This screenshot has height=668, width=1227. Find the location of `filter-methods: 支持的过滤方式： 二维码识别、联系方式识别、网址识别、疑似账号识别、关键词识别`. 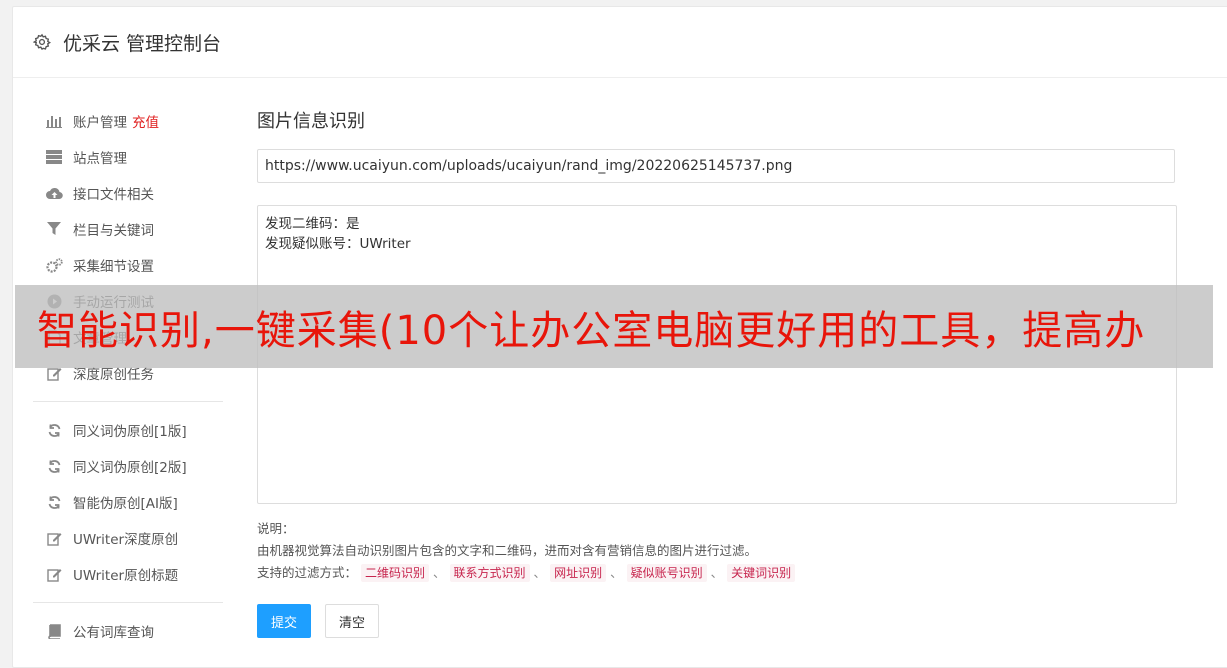

filter-methods: 支持的过滤方式： 二维码识别、联系方式识别、网址识别、疑似账号识别、关键词识别 is located at coordinates (717, 573).